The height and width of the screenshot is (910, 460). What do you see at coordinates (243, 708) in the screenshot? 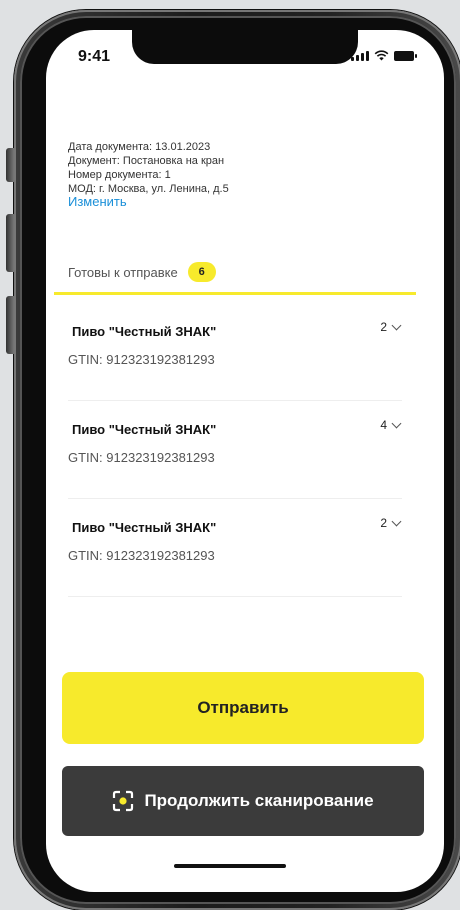
I see `send-button: Отправить` at bounding box center [243, 708].